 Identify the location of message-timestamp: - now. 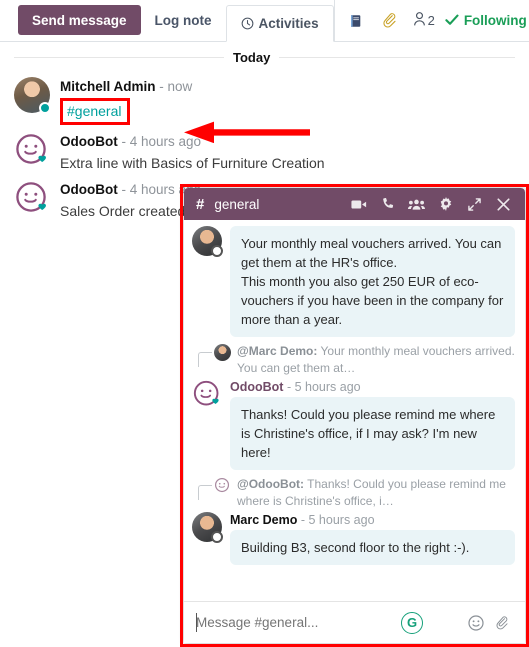
(176, 86).